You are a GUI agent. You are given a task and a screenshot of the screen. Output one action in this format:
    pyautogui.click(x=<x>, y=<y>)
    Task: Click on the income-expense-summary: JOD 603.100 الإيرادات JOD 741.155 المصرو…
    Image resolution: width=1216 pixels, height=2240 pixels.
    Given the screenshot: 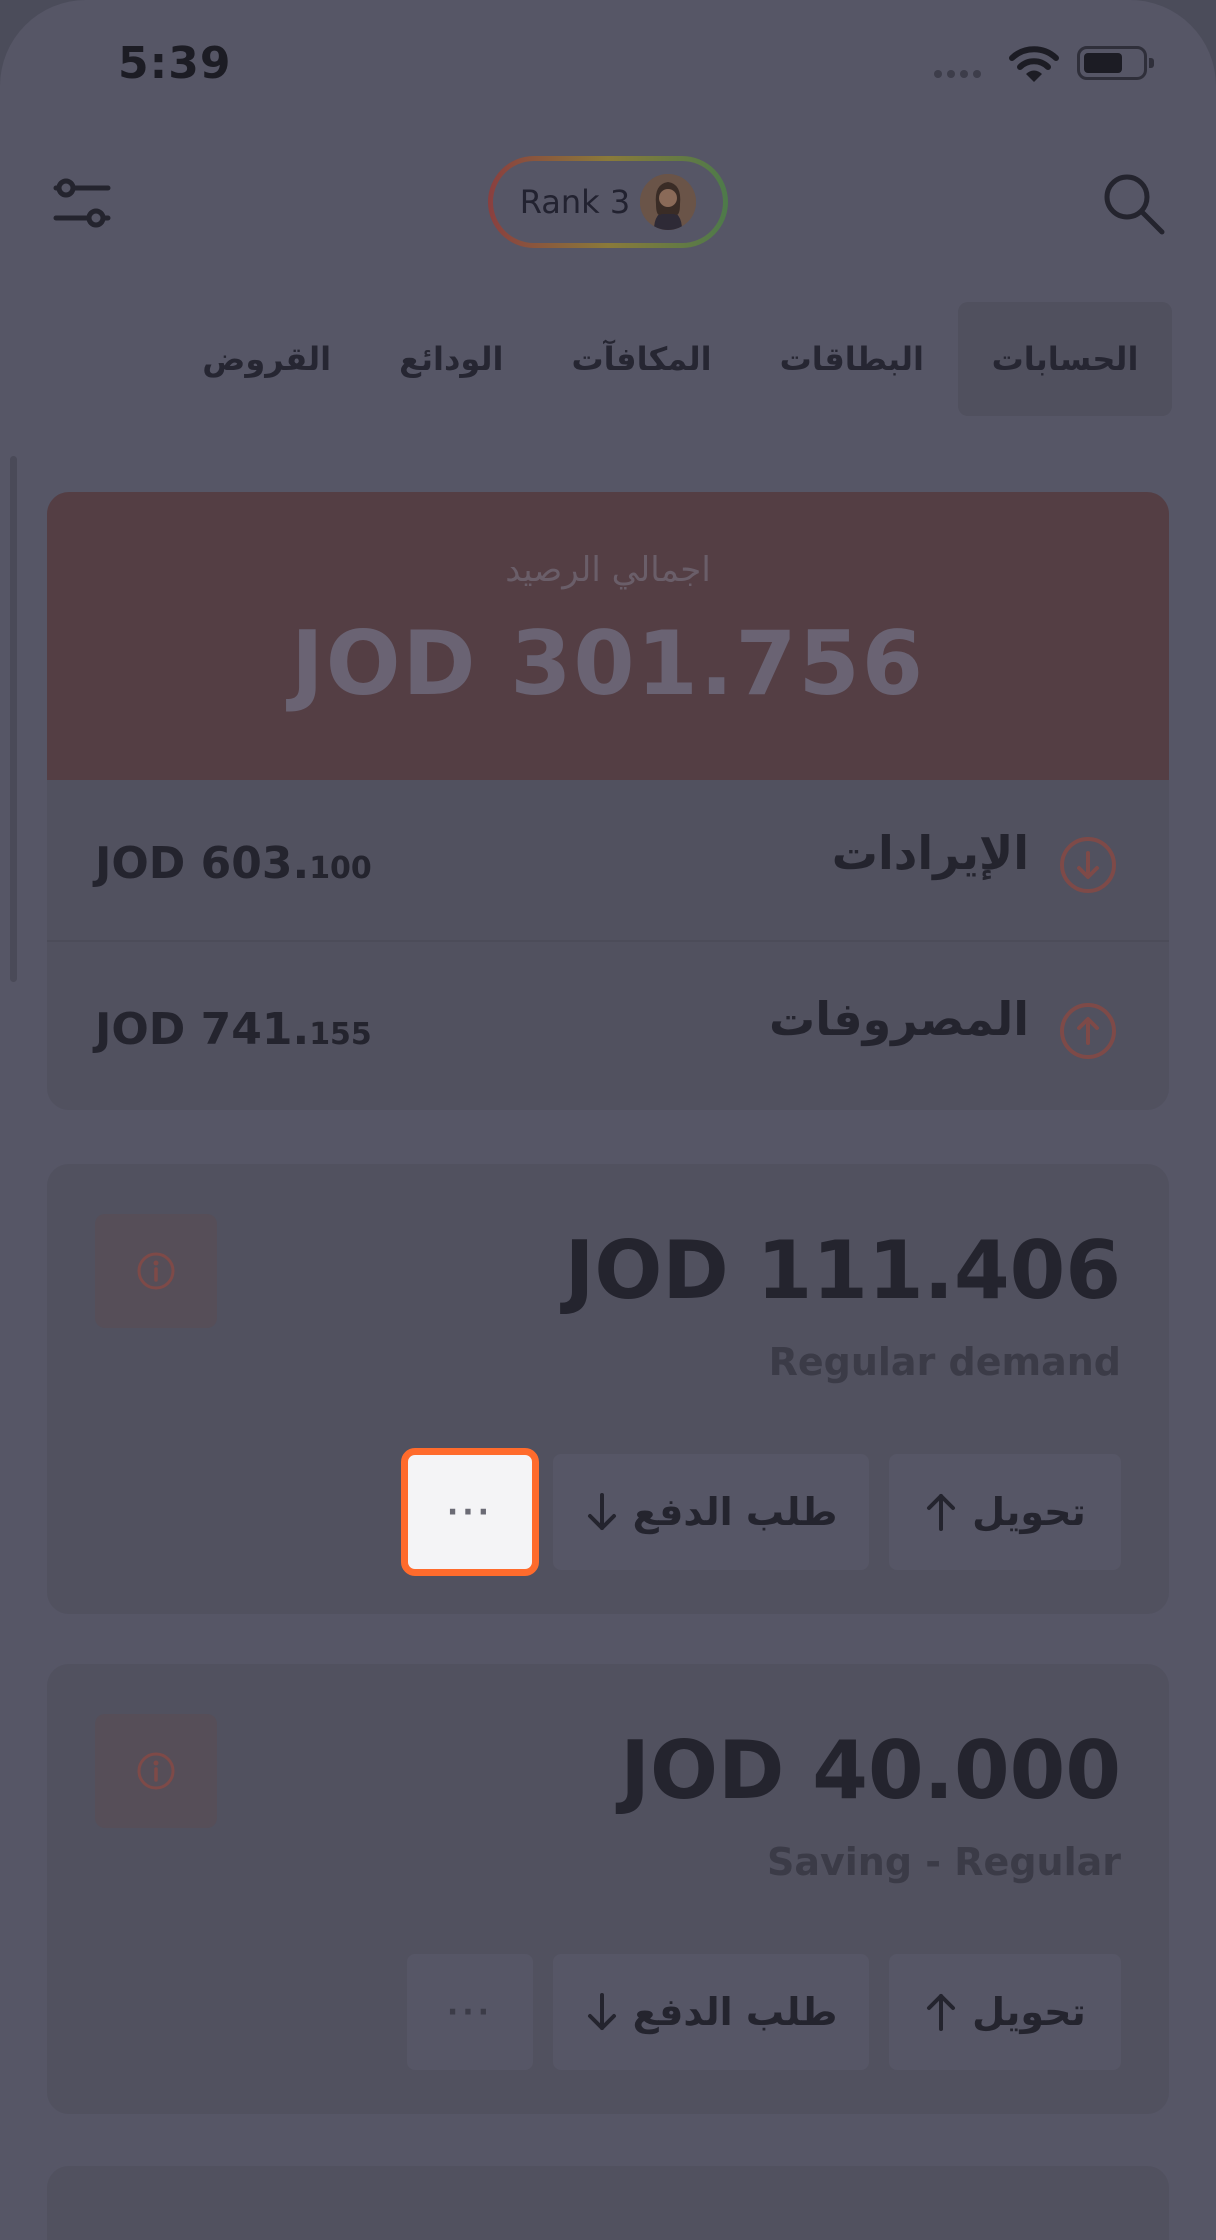 What is the action you would take?
    pyautogui.click(x=608, y=945)
    